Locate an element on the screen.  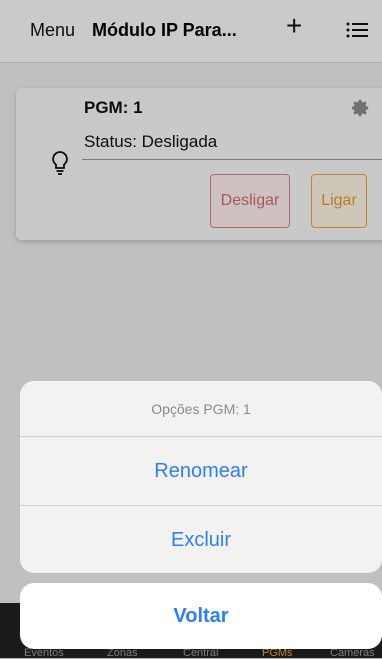
action-sheet-title: Opções PGM: 1 is located at coordinates (201, 408).